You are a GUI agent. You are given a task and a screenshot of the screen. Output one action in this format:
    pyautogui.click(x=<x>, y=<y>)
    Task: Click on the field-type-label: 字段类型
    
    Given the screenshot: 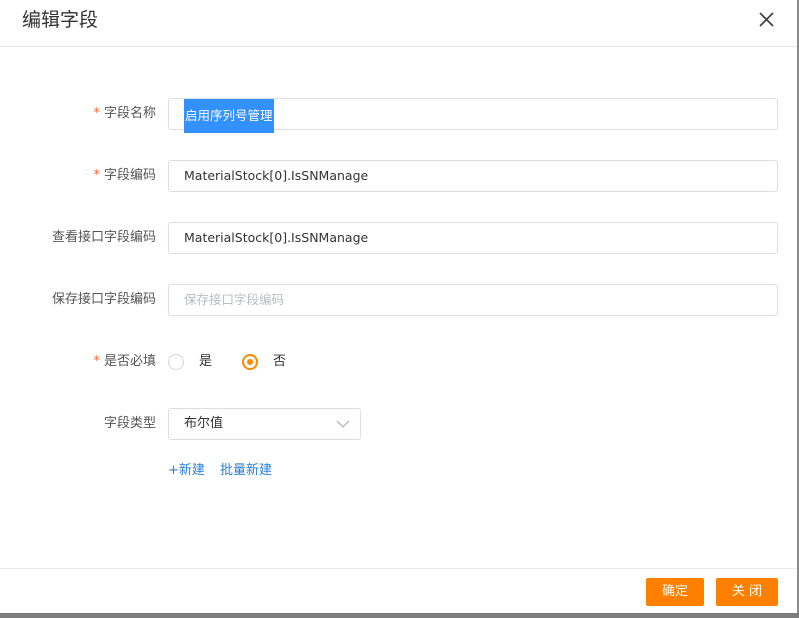 What is the action you would take?
    pyautogui.click(x=129, y=423)
    